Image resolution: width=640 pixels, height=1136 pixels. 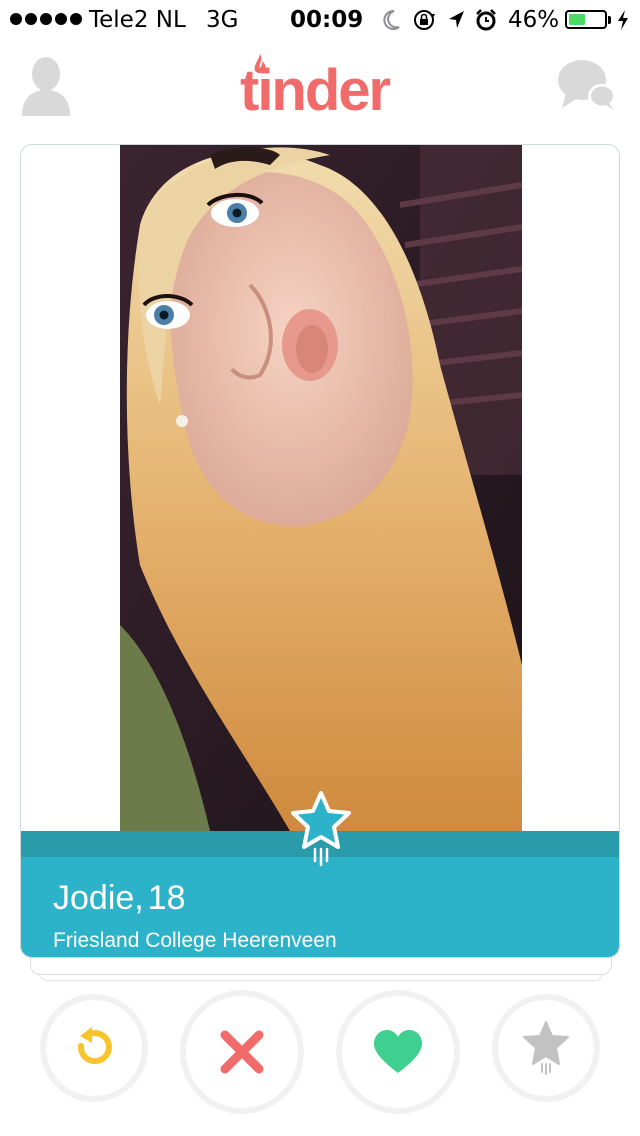 I want to click on logo-text: tinder, so click(x=315, y=89).